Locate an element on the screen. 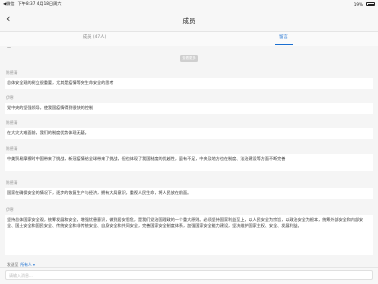  collapsed-marker: — is located at coordinates (9, 47).